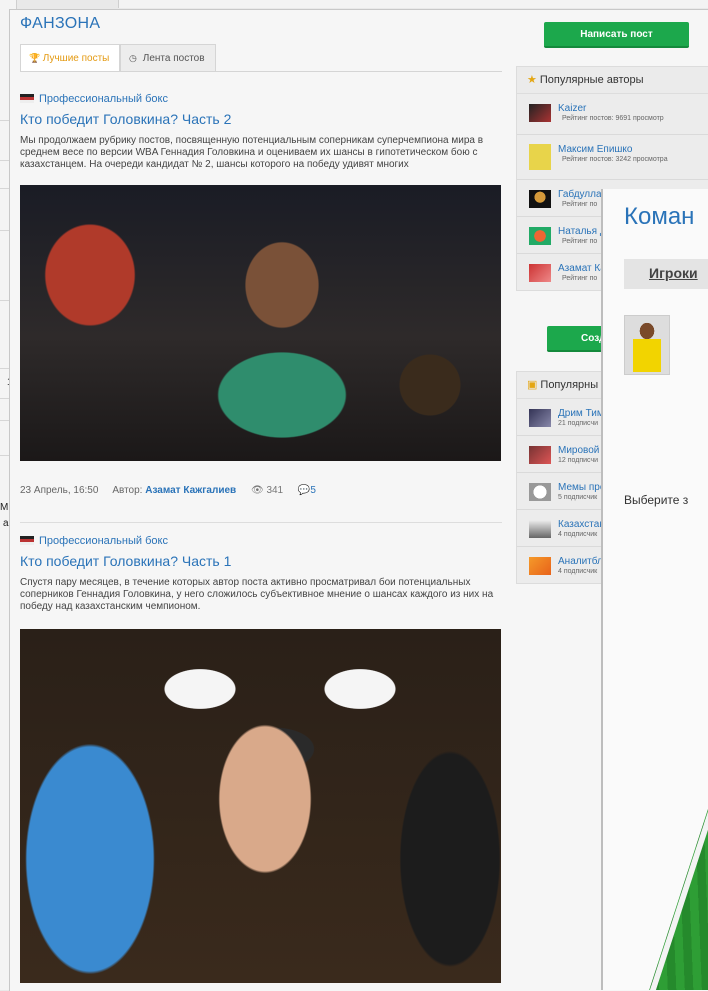  I want to click on post-title: Кто победит Головкина? Часть 1, so click(261, 561).